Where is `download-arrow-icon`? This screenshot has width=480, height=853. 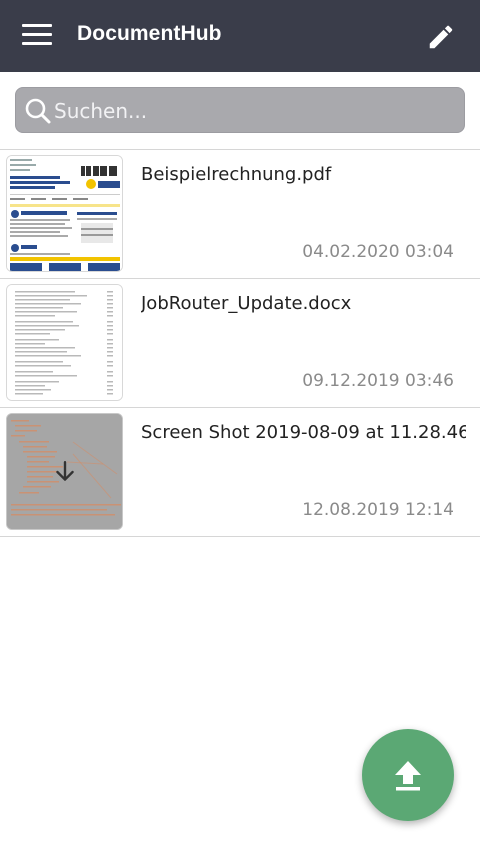
download-arrow-icon is located at coordinates (65, 471).